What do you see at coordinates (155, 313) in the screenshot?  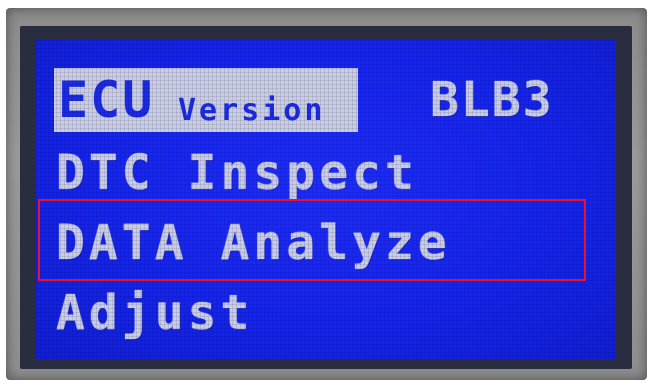 I see `menu-item-label: Adjust` at bounding box center [155, 313].